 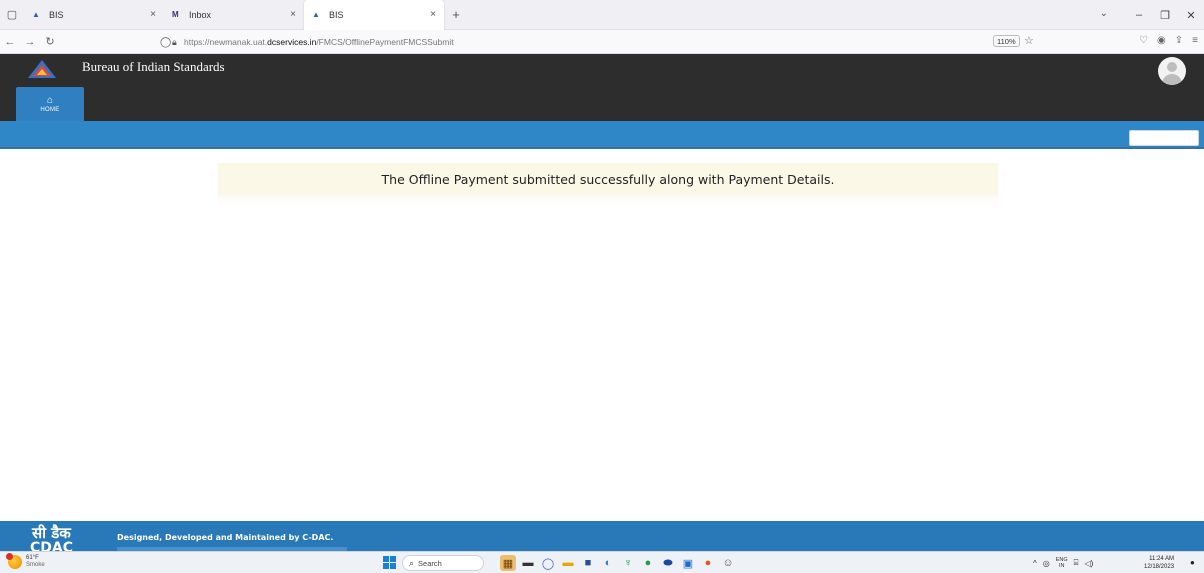 What do you see at coordinates (456, 15) in the screenshot?
I see `new-tab-button: +` at bounding box center [456, 15].